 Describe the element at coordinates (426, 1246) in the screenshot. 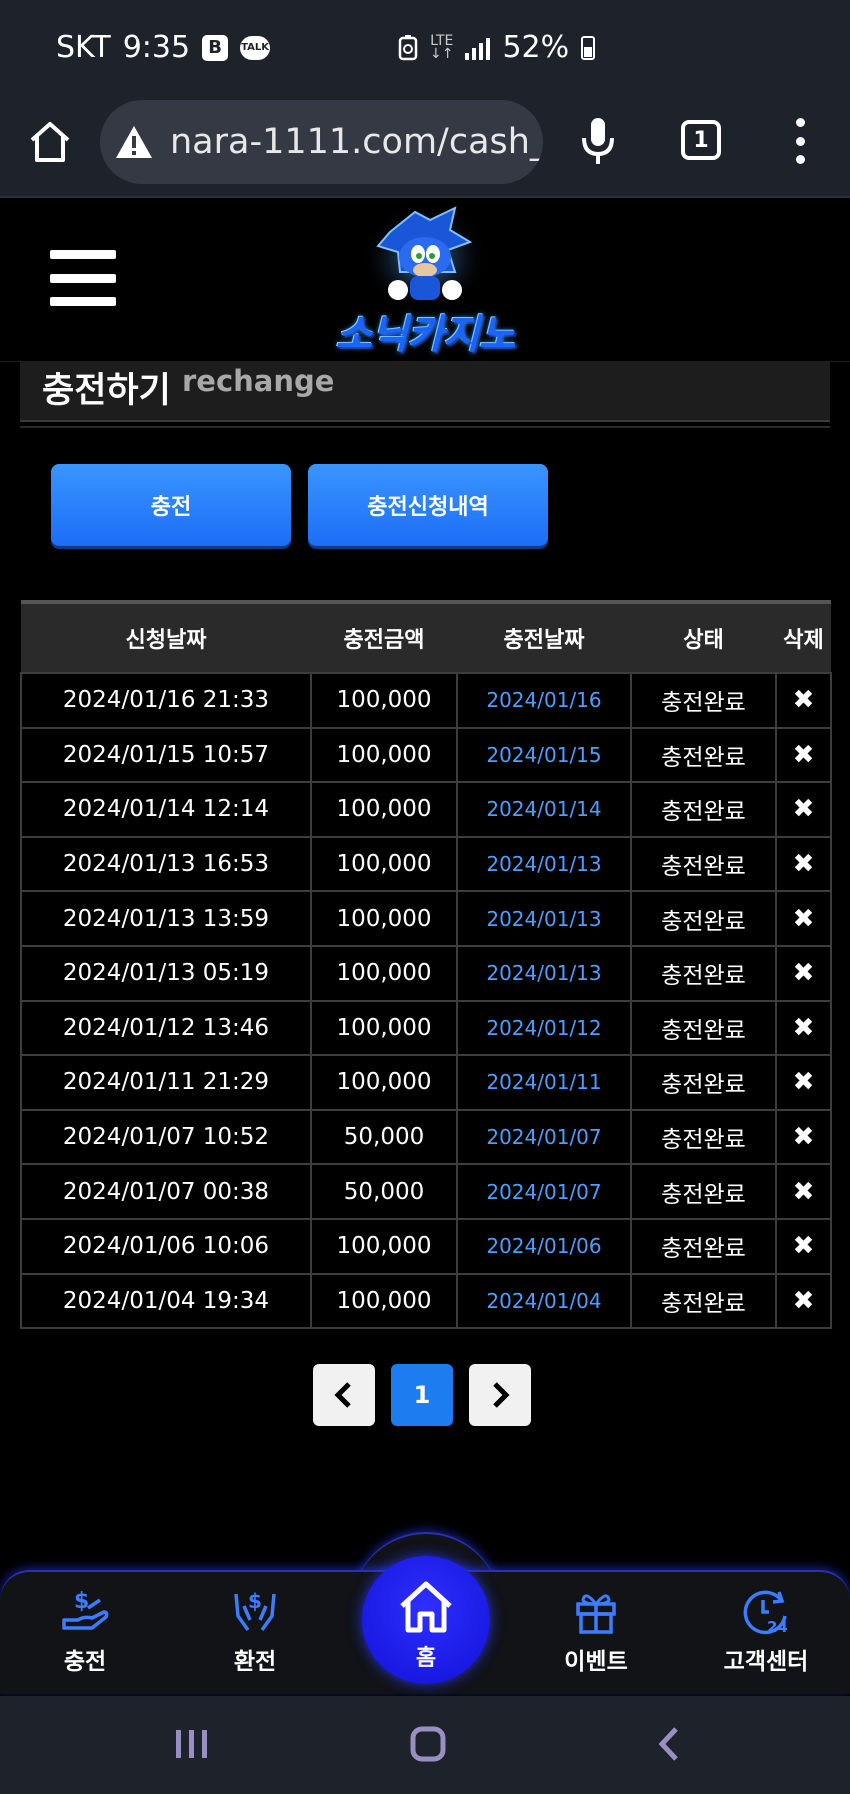

I see `table-row: 2024/01/06 10:06 100,000 2024/01/06 충전완료 ✖` at that location.